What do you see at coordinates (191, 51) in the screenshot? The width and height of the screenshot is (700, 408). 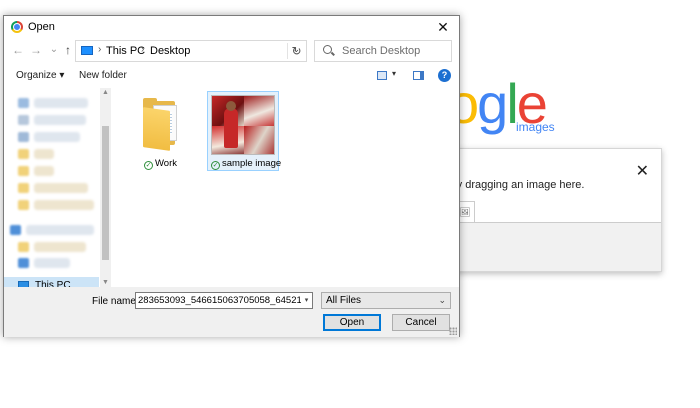 I see `address-bar: › This PC › Desktop ⌄` at bounding box center [191, 51].